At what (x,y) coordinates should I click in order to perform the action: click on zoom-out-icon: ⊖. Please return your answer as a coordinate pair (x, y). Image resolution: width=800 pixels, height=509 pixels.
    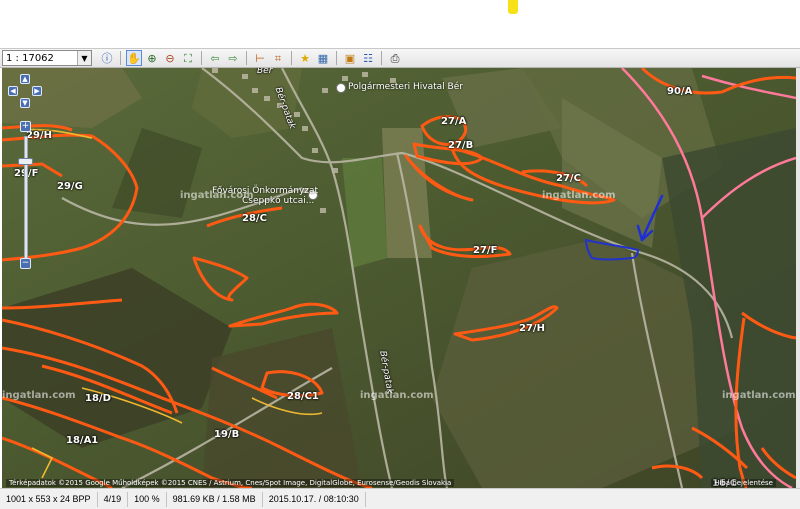
    Looking at the image, I should click on (170, 58).